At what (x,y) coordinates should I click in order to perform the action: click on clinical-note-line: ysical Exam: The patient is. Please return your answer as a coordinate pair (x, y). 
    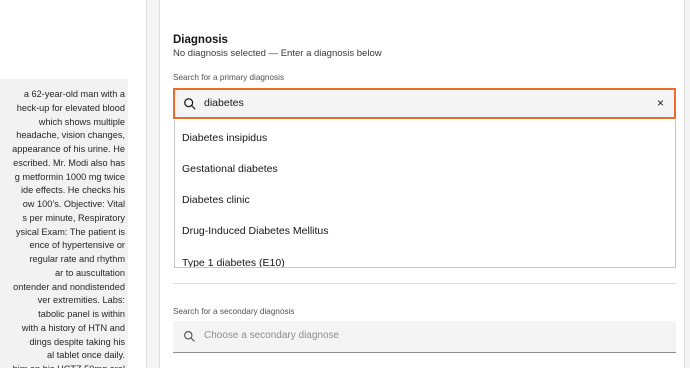
    Looking at the image, I should click on (70, 231).